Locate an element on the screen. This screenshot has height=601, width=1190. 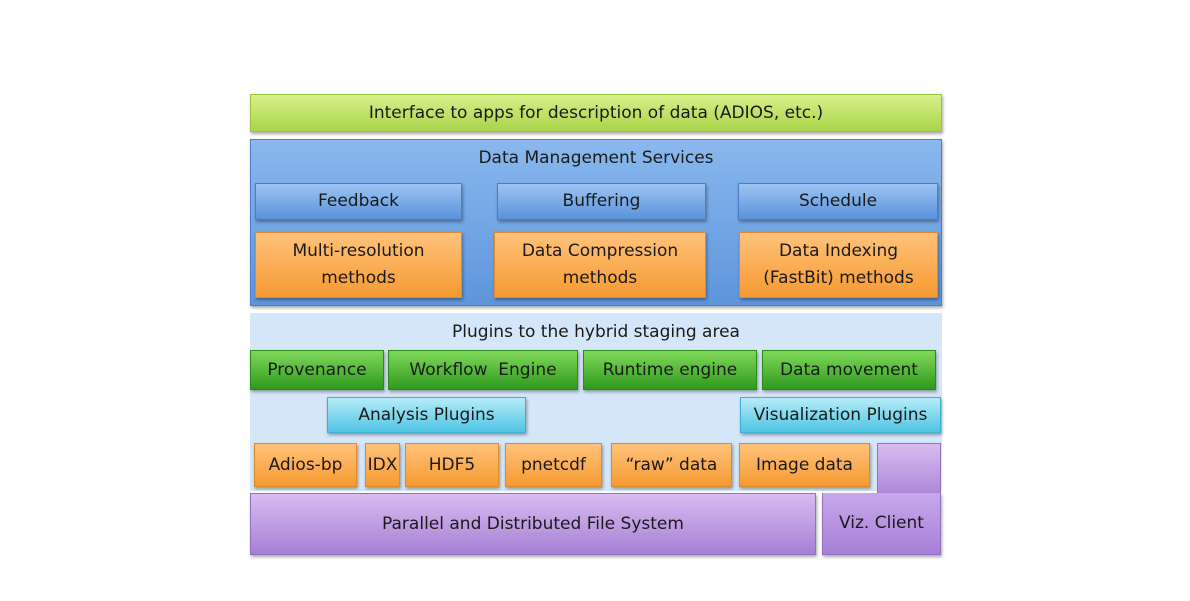
format-hdf5: HDF5 is located at coordinates (452, 465).